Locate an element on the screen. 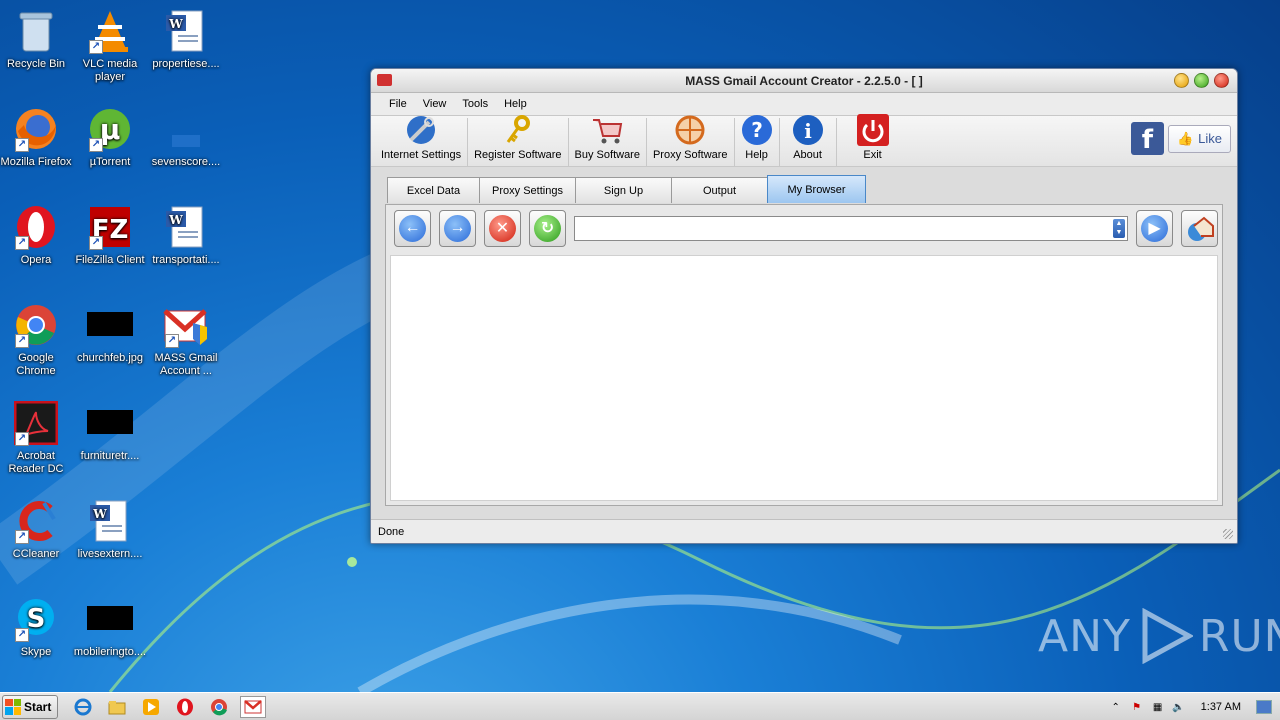 The image size is (1280, 720). register-software-button: Register Software is located at coordinates (518, 140).